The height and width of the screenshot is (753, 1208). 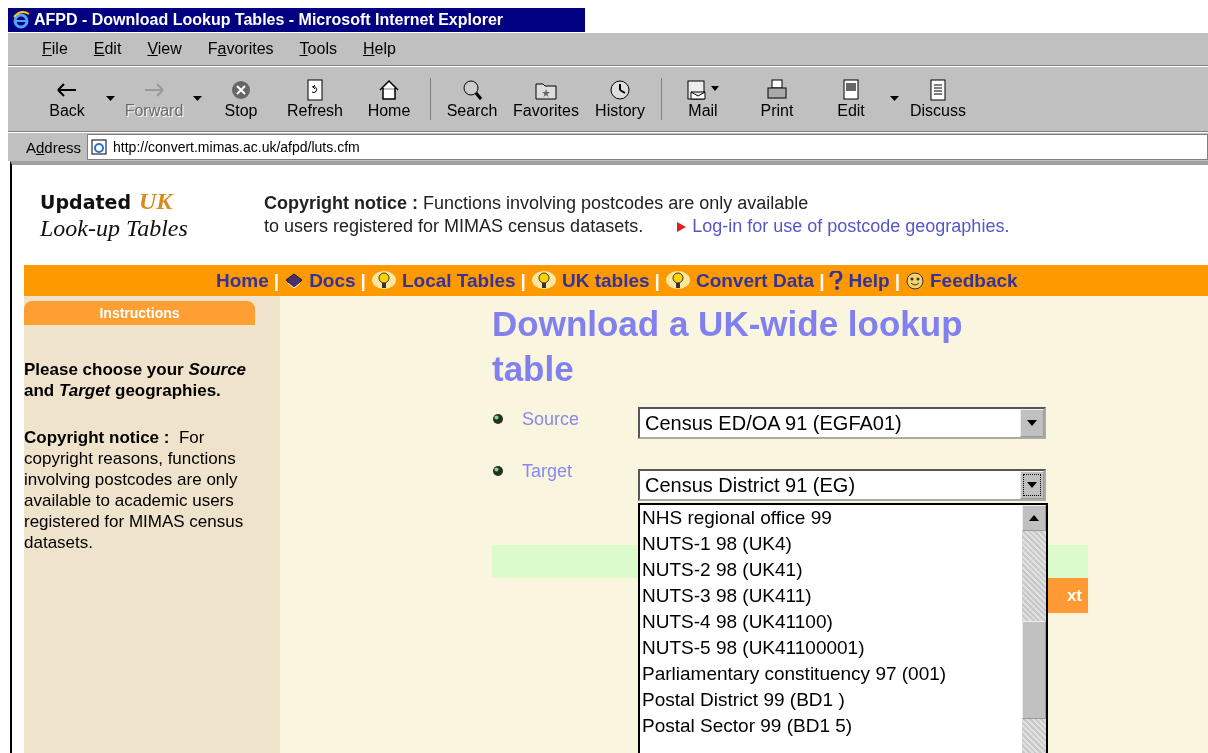 What do you see at coordinates (443, 280) in the screenshot?
I see `nav-link: Local Tables` at bounding box center [443, 280].